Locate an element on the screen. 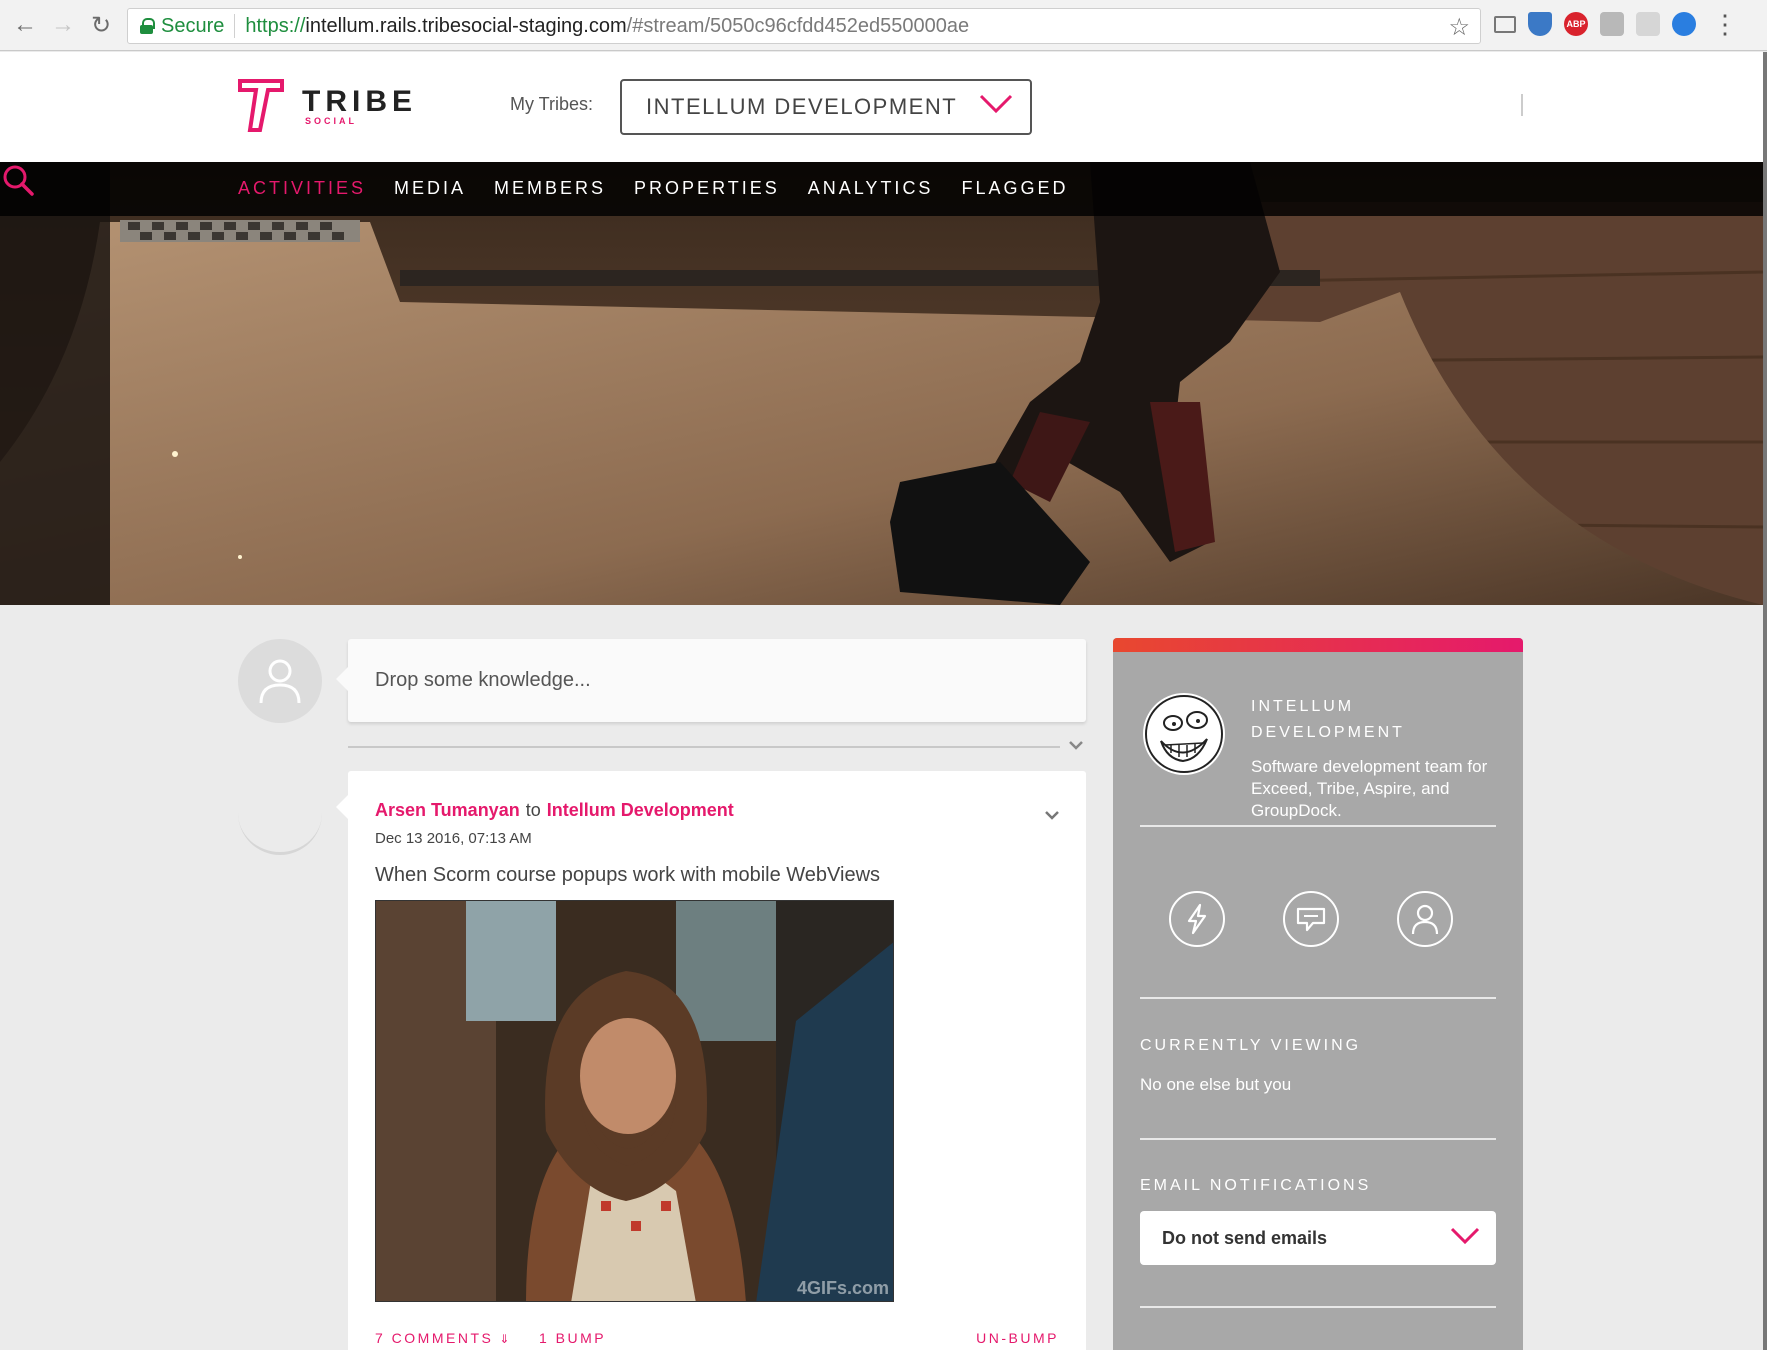  tribe-select-value: INTELLUM DEVELOPMENT is located at coordinates (802, 106).